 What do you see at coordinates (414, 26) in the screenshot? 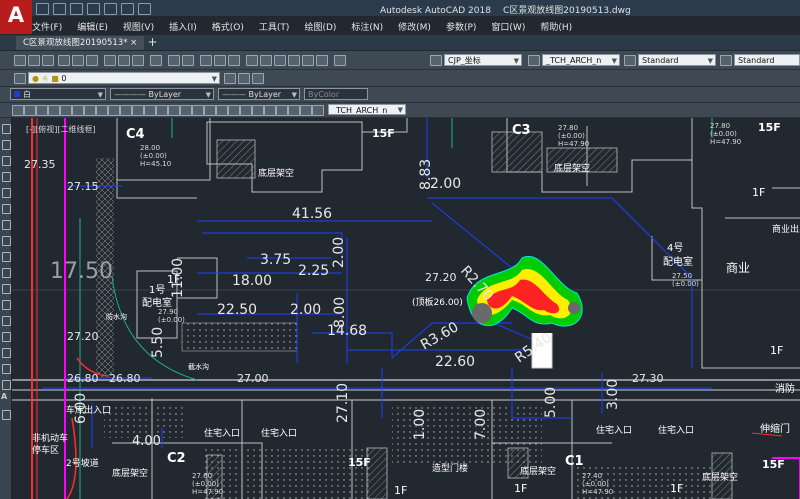
I see `menu-modify: 修改(M)` at bounding box center [414, 26].